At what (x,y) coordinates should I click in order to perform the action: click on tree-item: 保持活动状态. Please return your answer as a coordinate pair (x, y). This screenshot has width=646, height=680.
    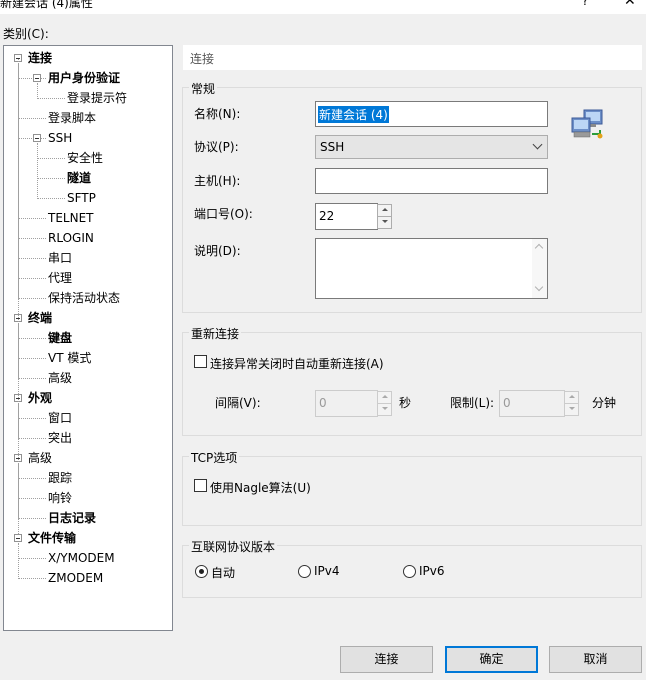
    Looking at the image, I should click on (84, 298).